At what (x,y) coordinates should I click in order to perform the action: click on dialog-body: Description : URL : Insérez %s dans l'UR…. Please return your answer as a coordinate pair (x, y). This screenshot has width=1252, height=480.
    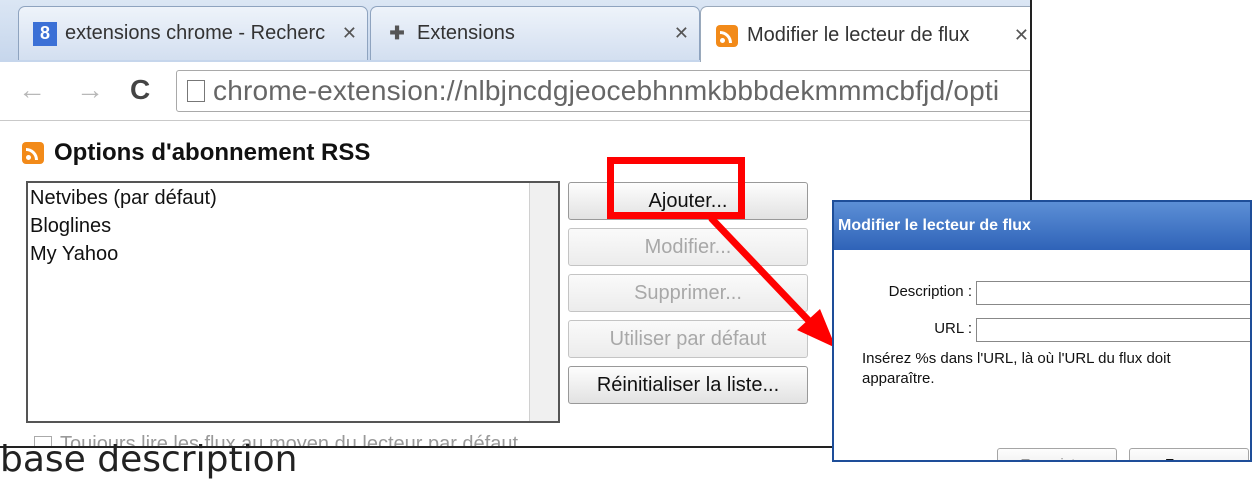
    Looking at the image, I should click on (1042, 355).